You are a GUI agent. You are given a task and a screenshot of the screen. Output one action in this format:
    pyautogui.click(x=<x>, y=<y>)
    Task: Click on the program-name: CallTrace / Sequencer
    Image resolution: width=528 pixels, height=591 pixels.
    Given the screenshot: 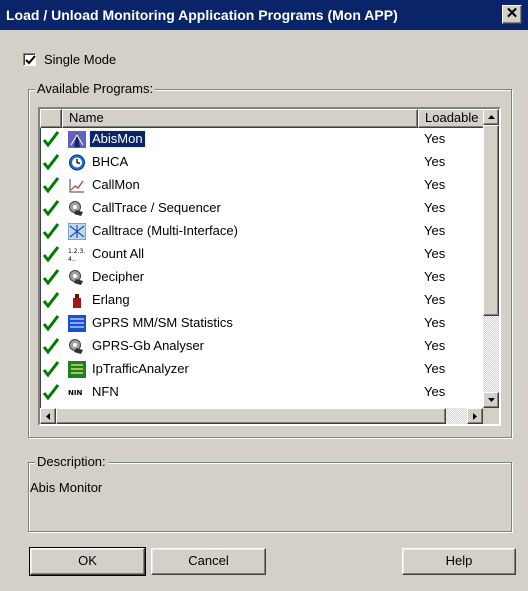 What is the action you would take?
    pyautogui.click(x=156, y=207)
    